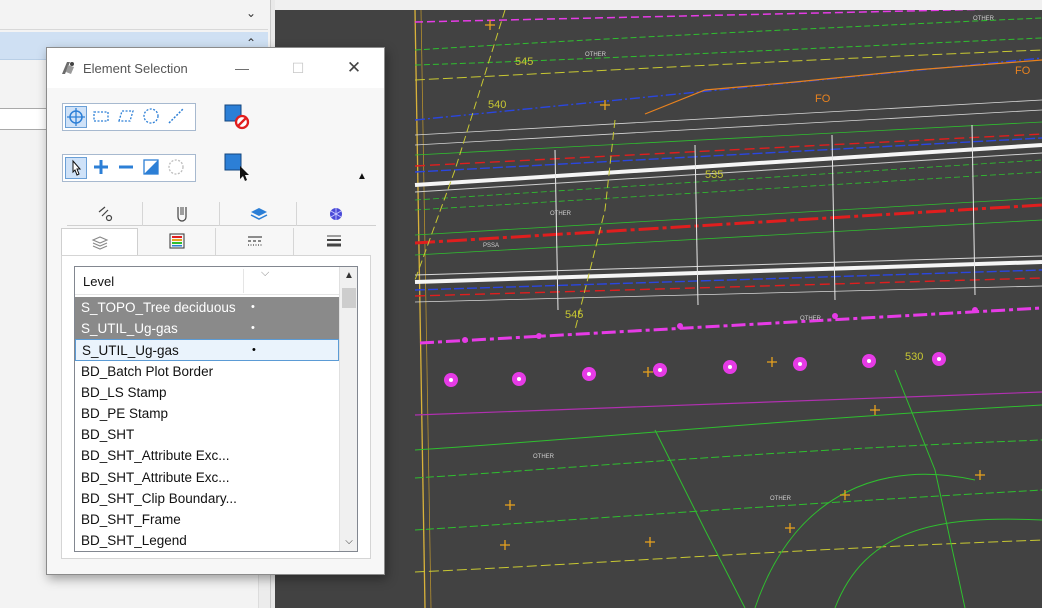 This screenshot has width=1042, height=608. I want to click on cell-icon, so click(181, 214).